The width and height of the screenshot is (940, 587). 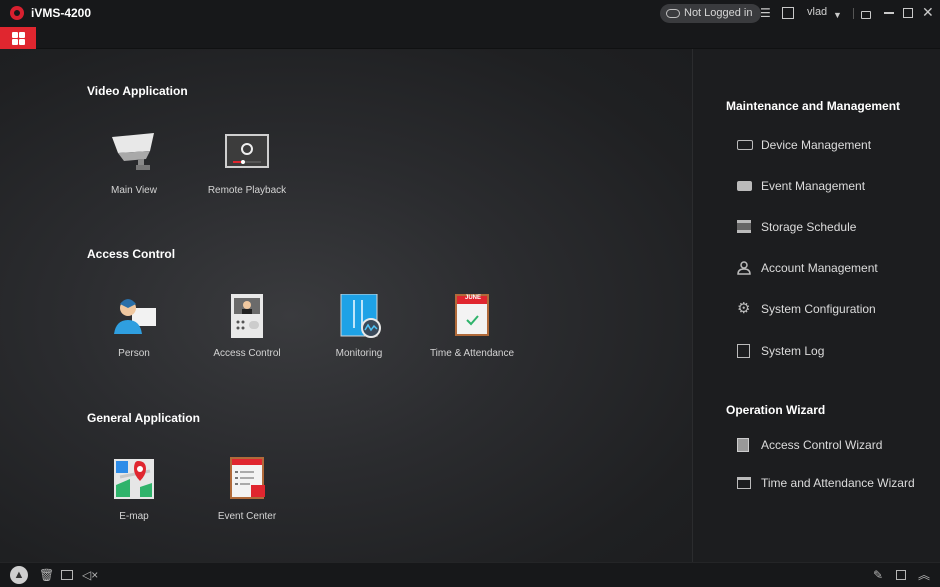 I want to click on user-icon, so click(x=744, y=268).